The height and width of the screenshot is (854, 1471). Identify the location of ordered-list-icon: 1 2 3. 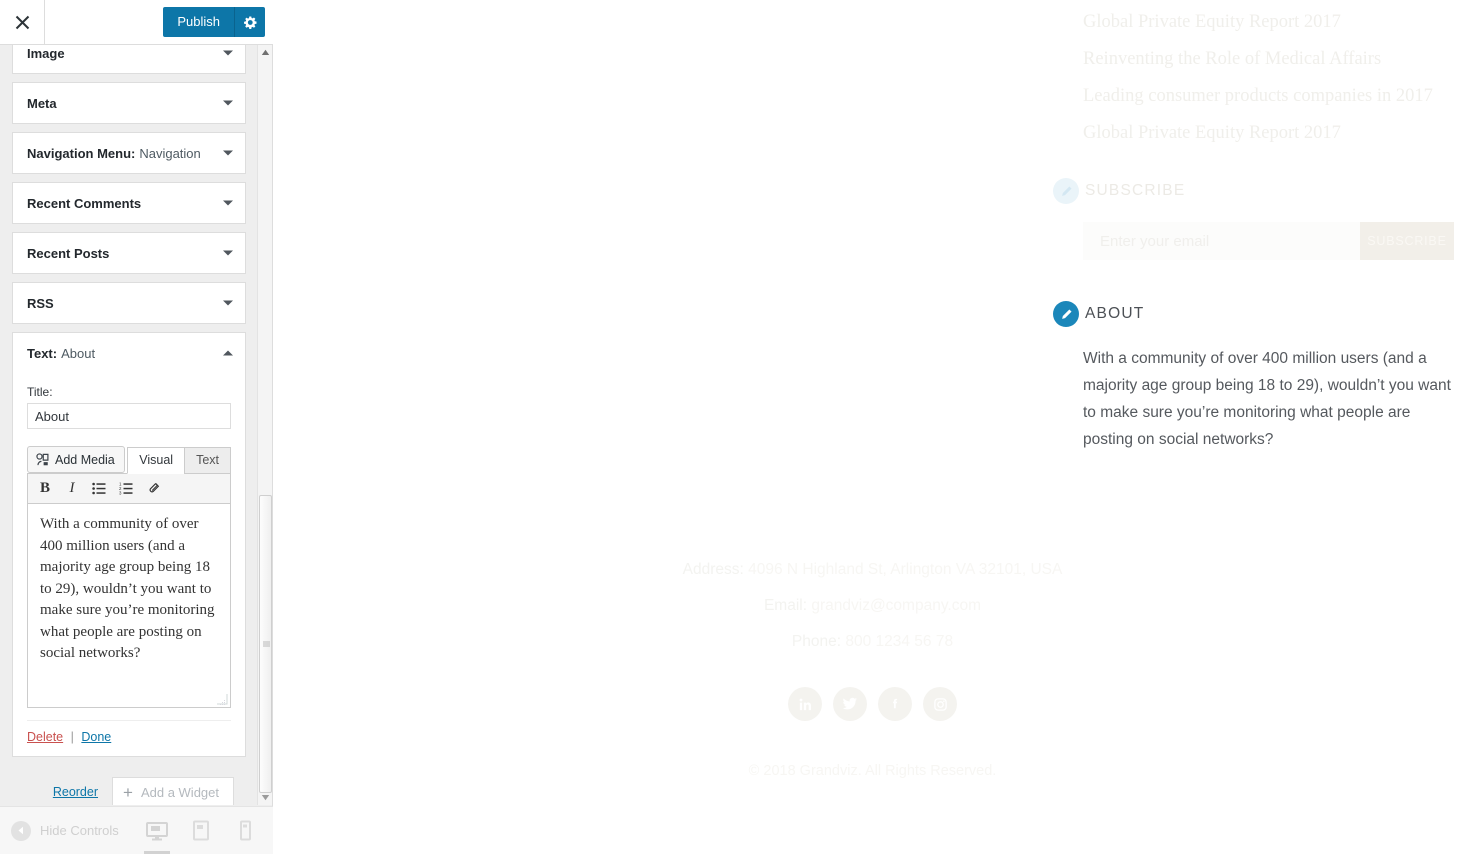
(126, 489).